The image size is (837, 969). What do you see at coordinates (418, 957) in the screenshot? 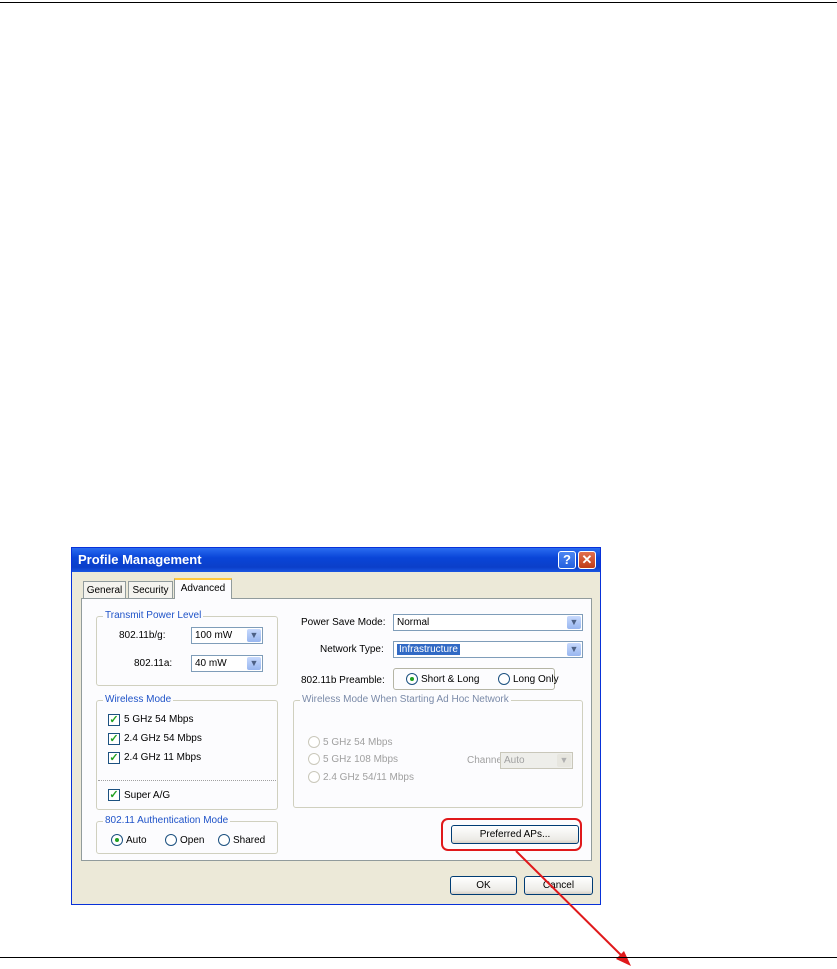
I see `bottom-rule` at bounding box center [418, 957].